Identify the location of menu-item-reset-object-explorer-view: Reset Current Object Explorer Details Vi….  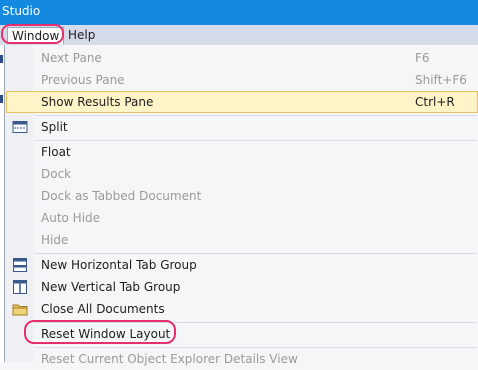
(242, 359).